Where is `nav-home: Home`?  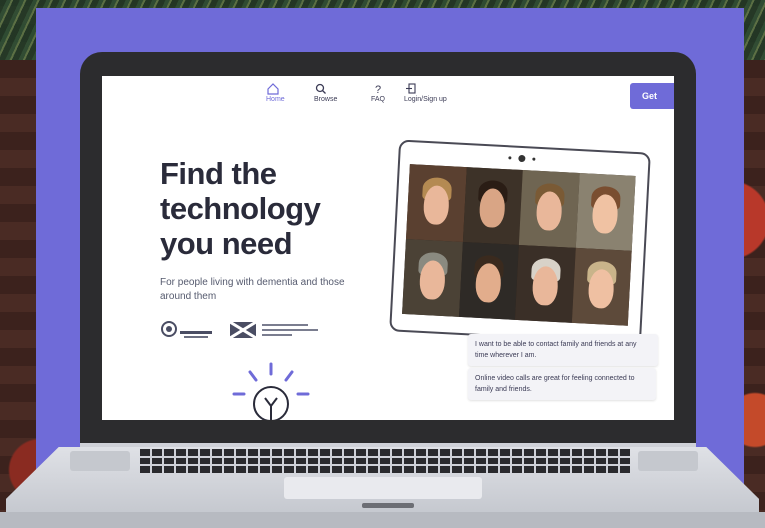
nav-home: Home is located at coordinates (275, 92).